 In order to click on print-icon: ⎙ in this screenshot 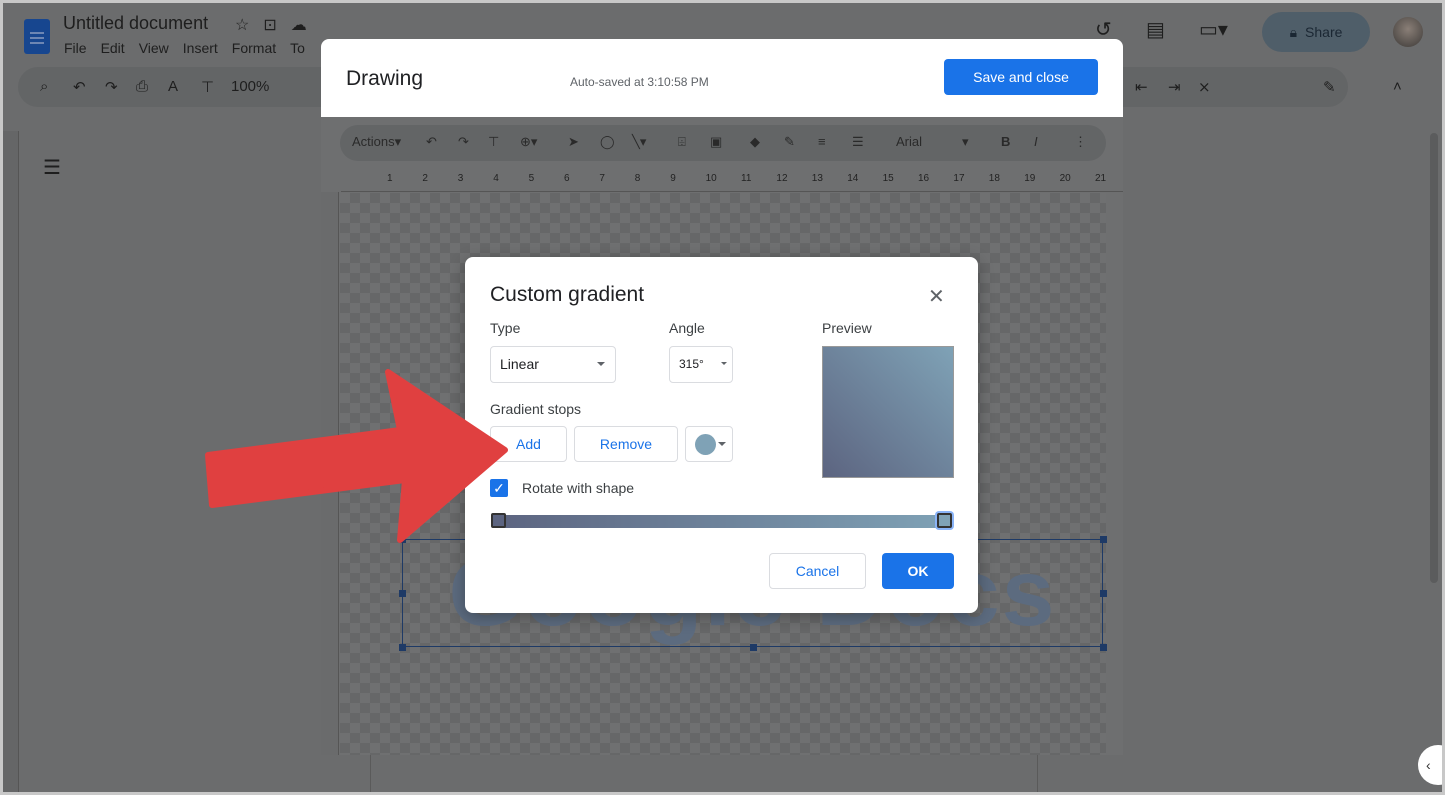, I will do `click(142, 86)`.